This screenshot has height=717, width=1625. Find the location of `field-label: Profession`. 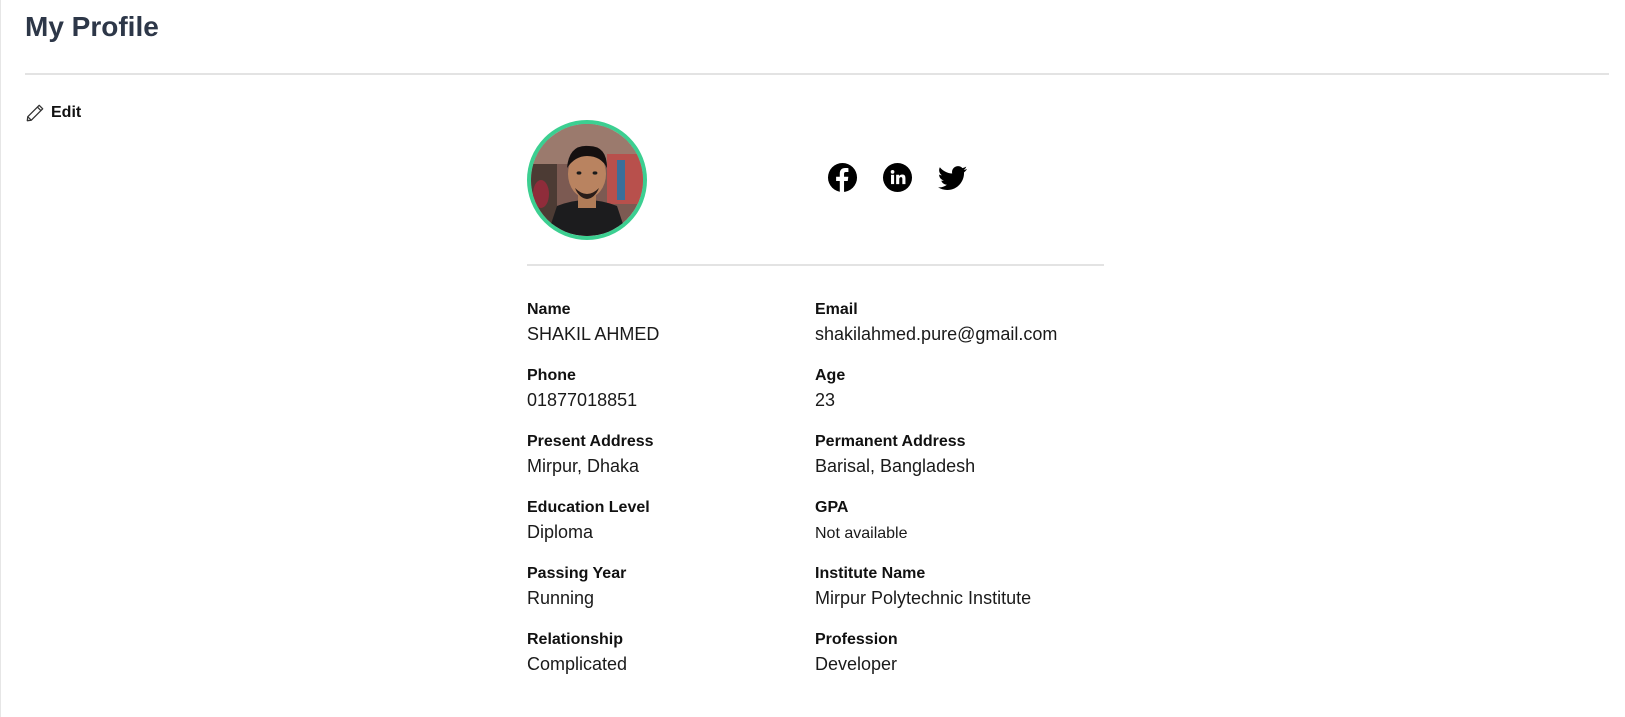

field-label: Profession is located at coordinates (856, 639).